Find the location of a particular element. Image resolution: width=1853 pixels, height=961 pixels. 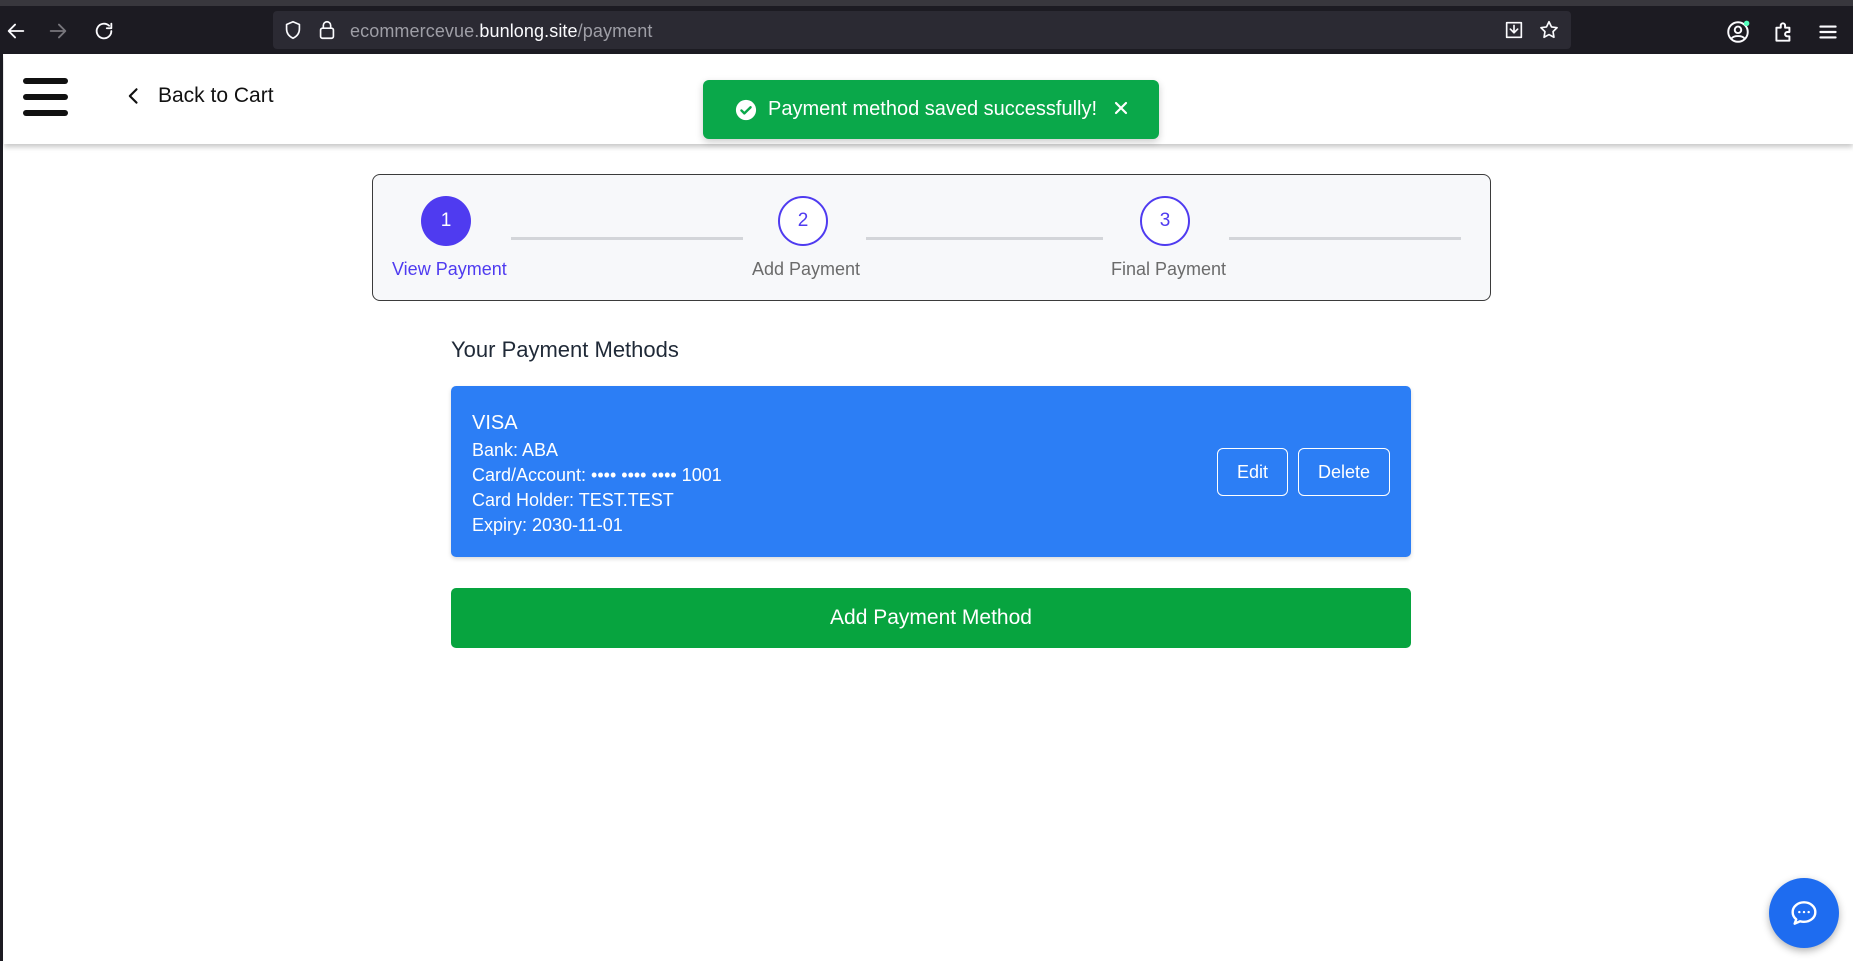

hamburger-menu-icon is located at coordinates (45, 97).